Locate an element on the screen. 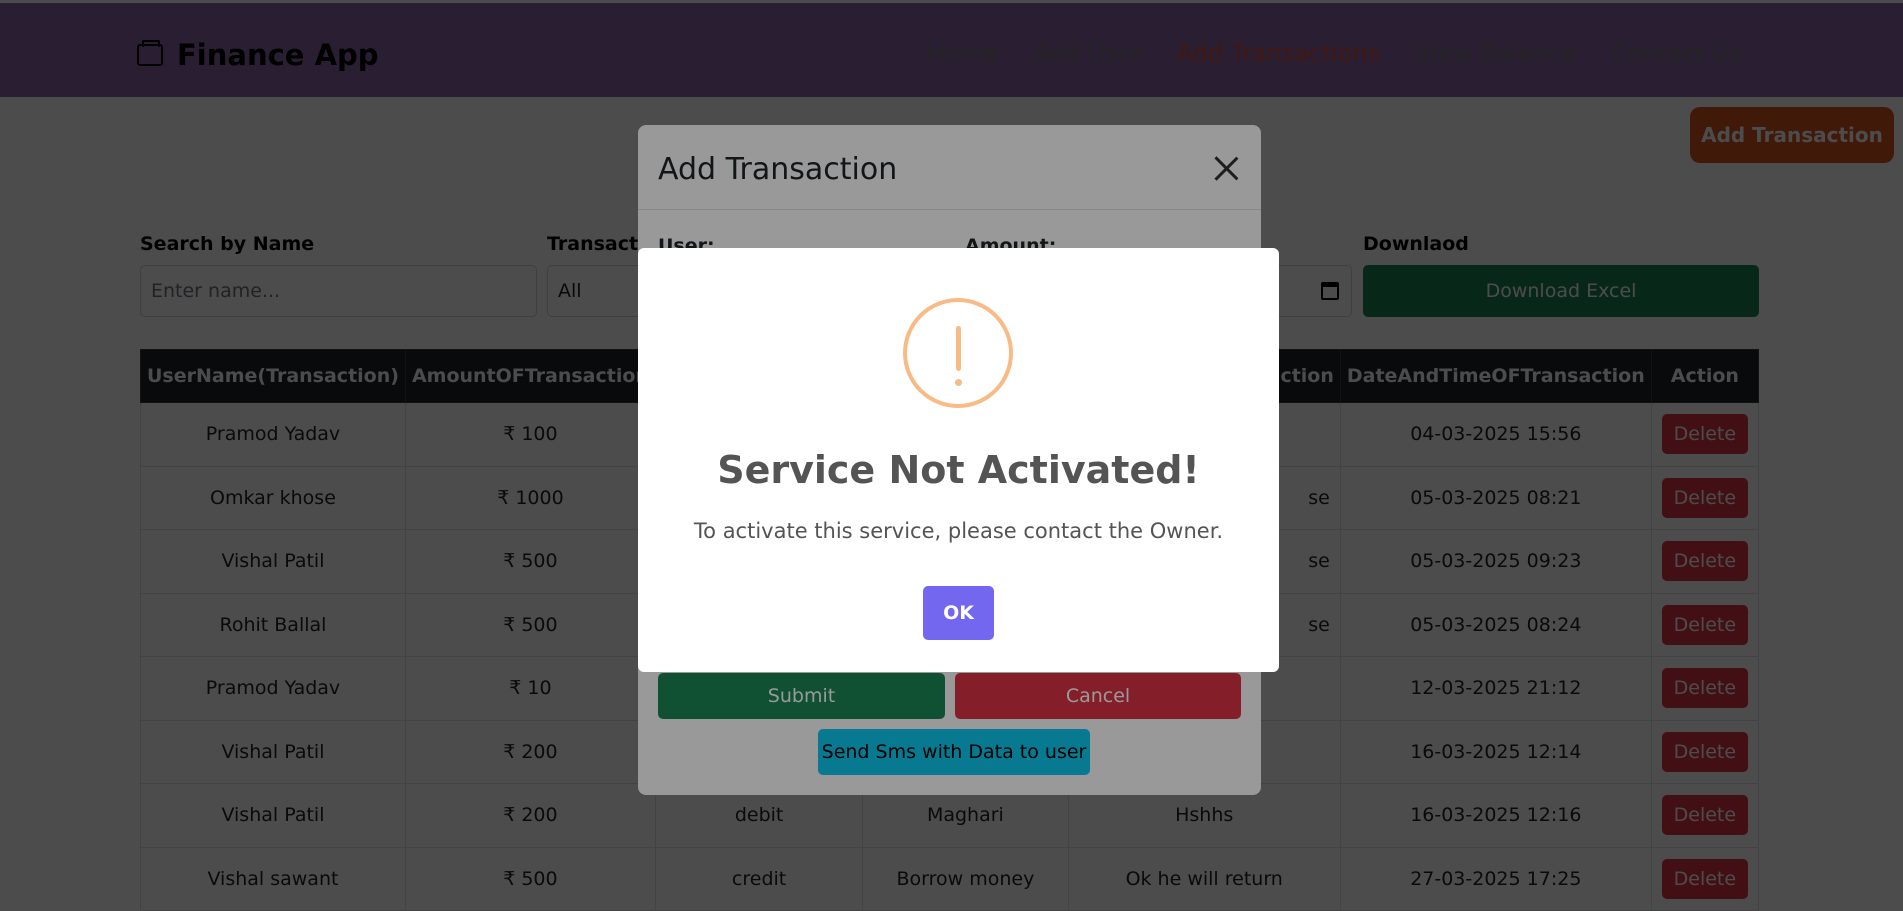 The width and height of the screenshot is (1903, 911). ok-button: OK is located at coordinates (958, 613).